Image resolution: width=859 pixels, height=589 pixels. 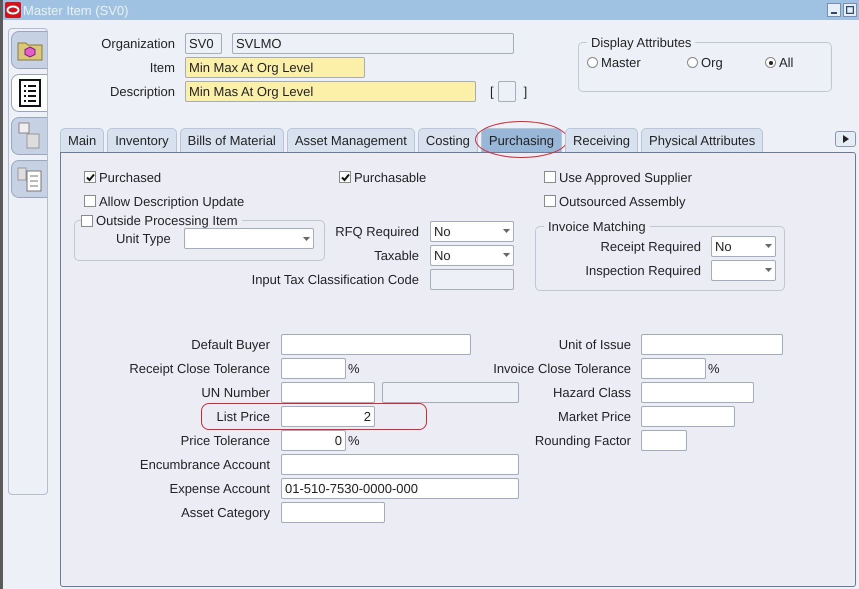 I want to click on field-label: Inspection Required, so click(x=643, y=270).